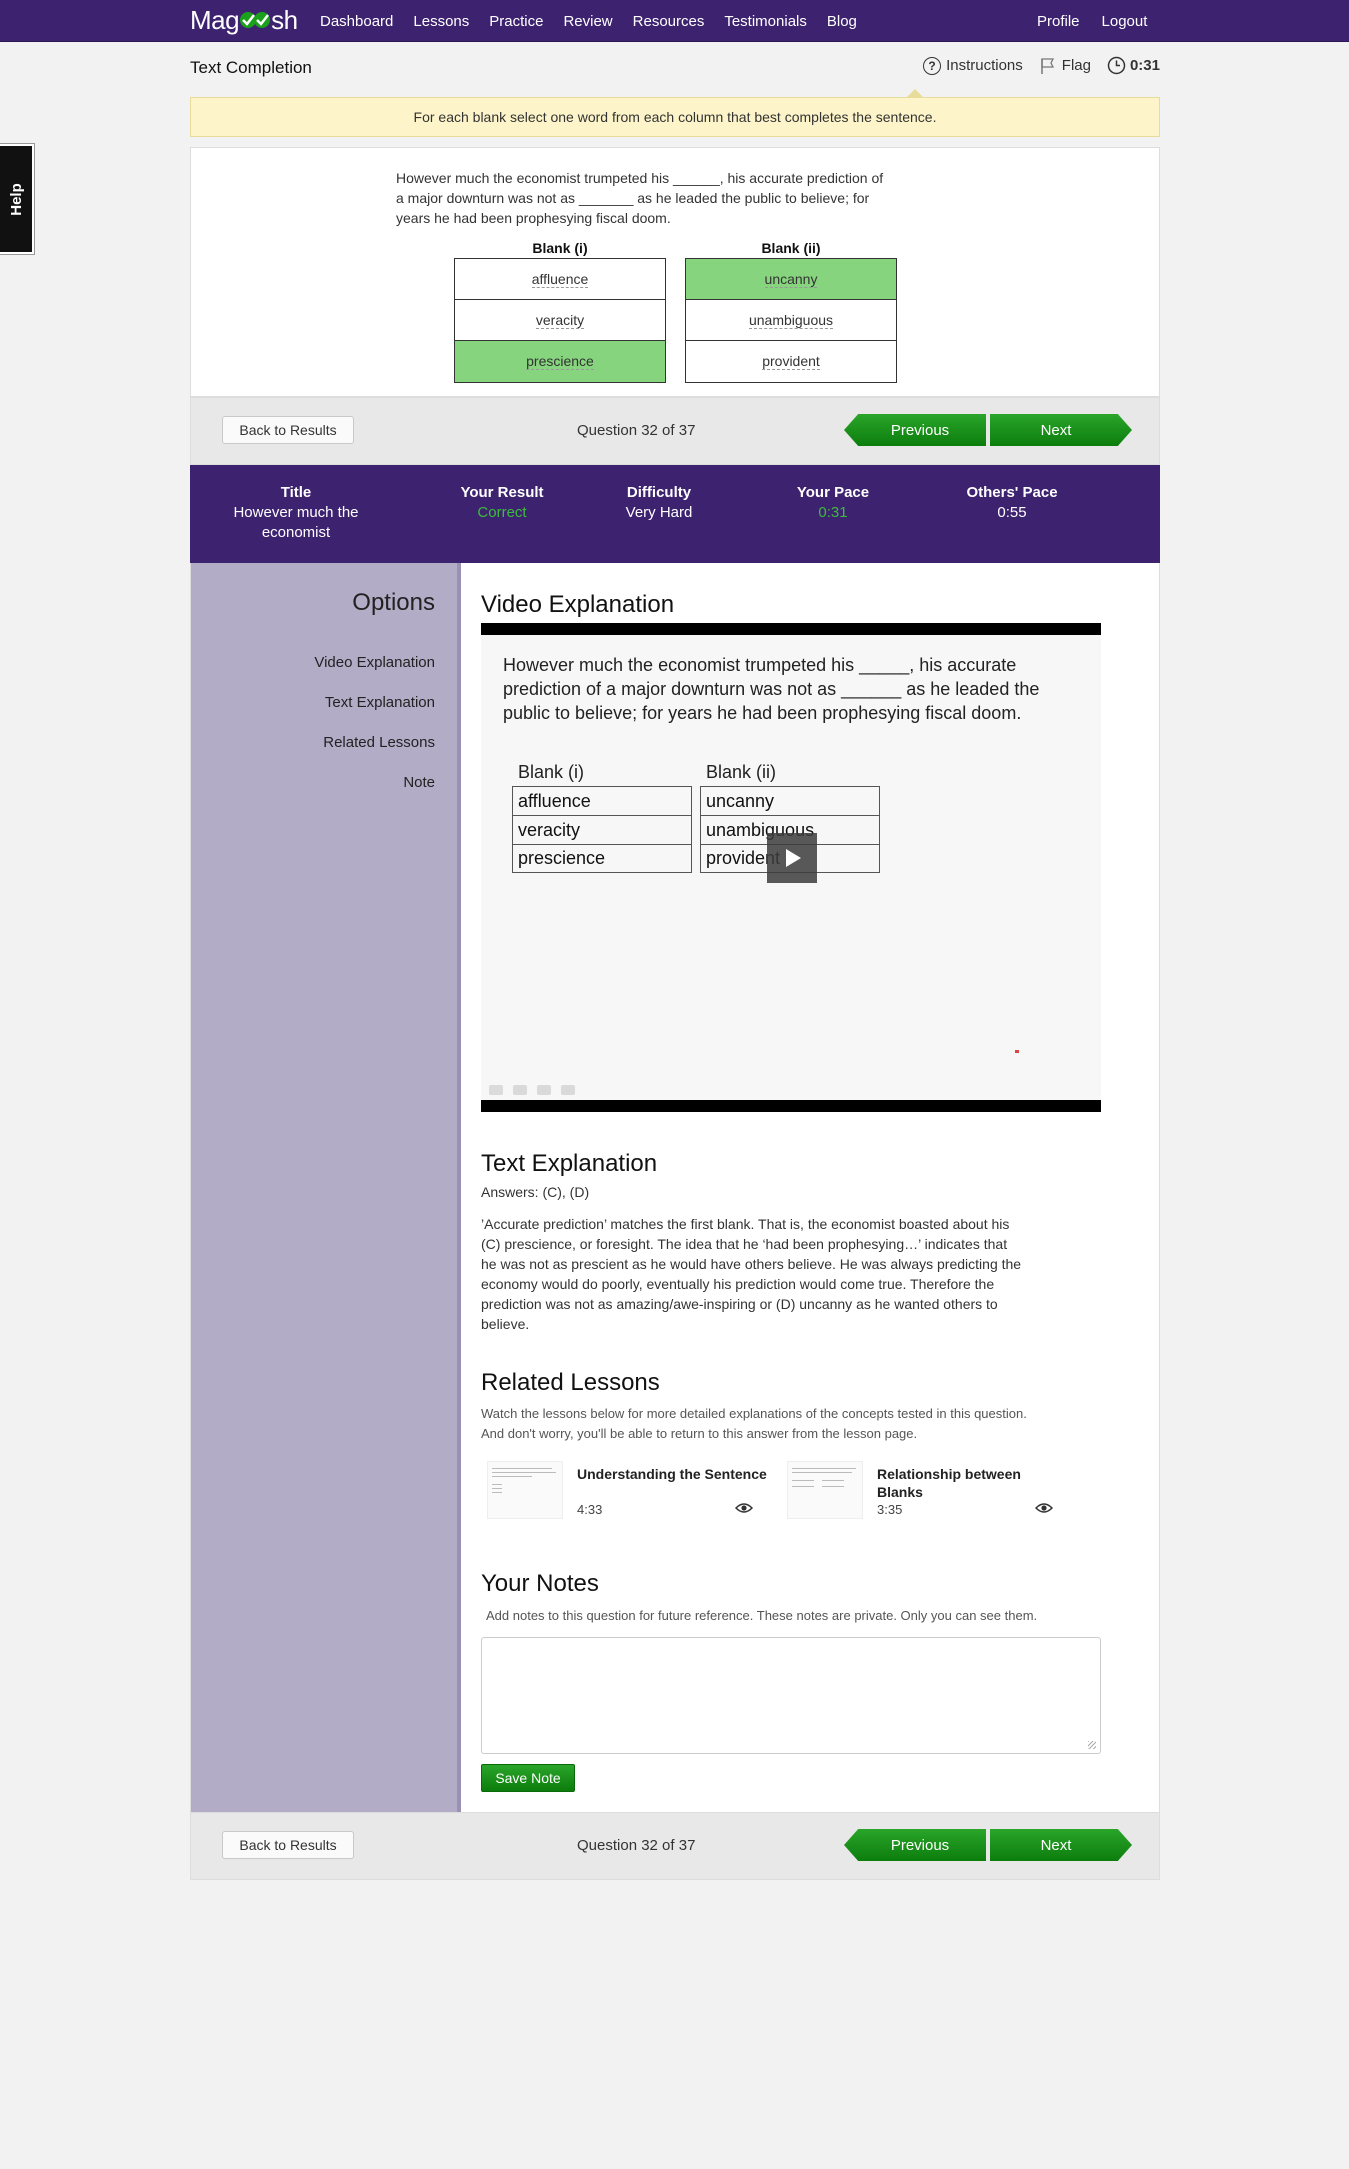 This screenshot has height=2169, width=1349. I want to click on video-blank-i: Blank (i) affluence veracity prescience, so click(602, 817).